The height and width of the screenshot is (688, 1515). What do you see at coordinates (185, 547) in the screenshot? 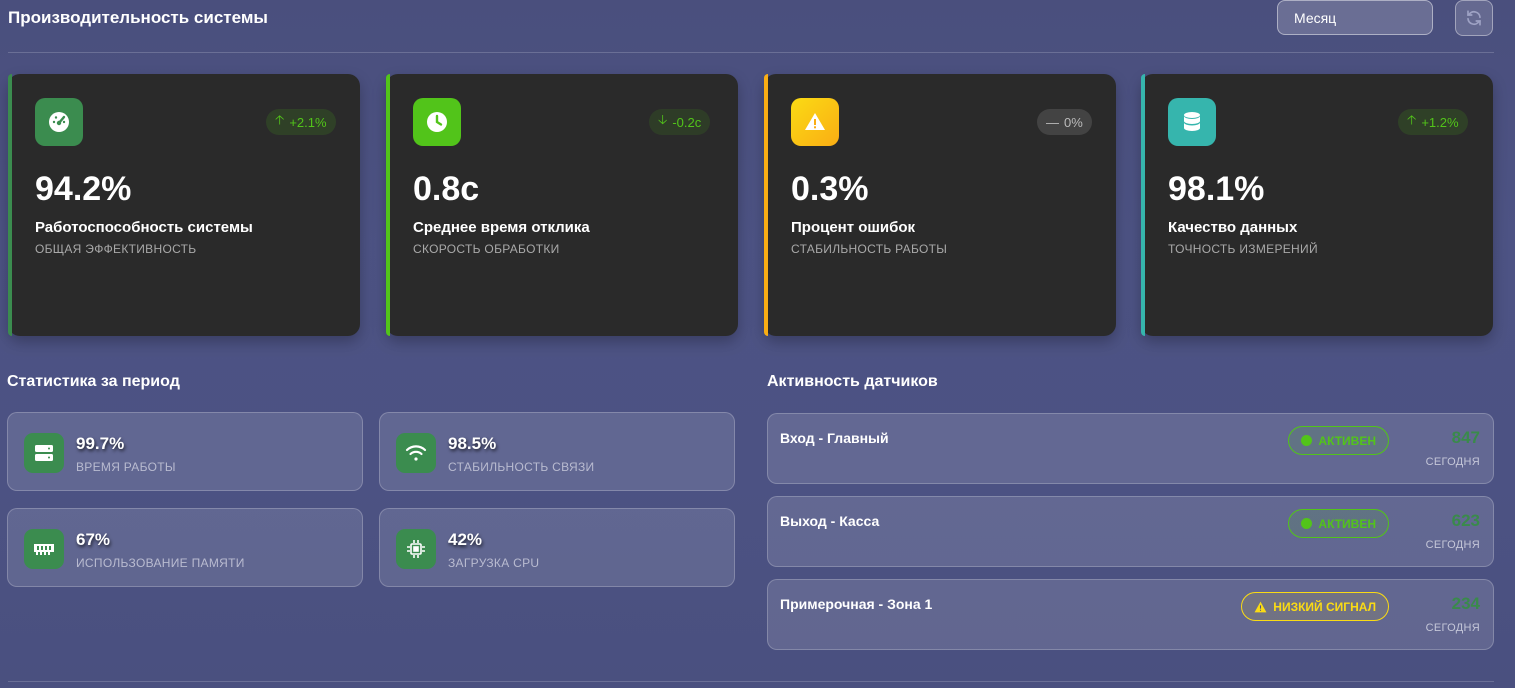
I see `stat-card-memory: 67% ИСПОЛЬЗОВАНИЕ ПАМЯТИ` at bounding box center [185, 547].